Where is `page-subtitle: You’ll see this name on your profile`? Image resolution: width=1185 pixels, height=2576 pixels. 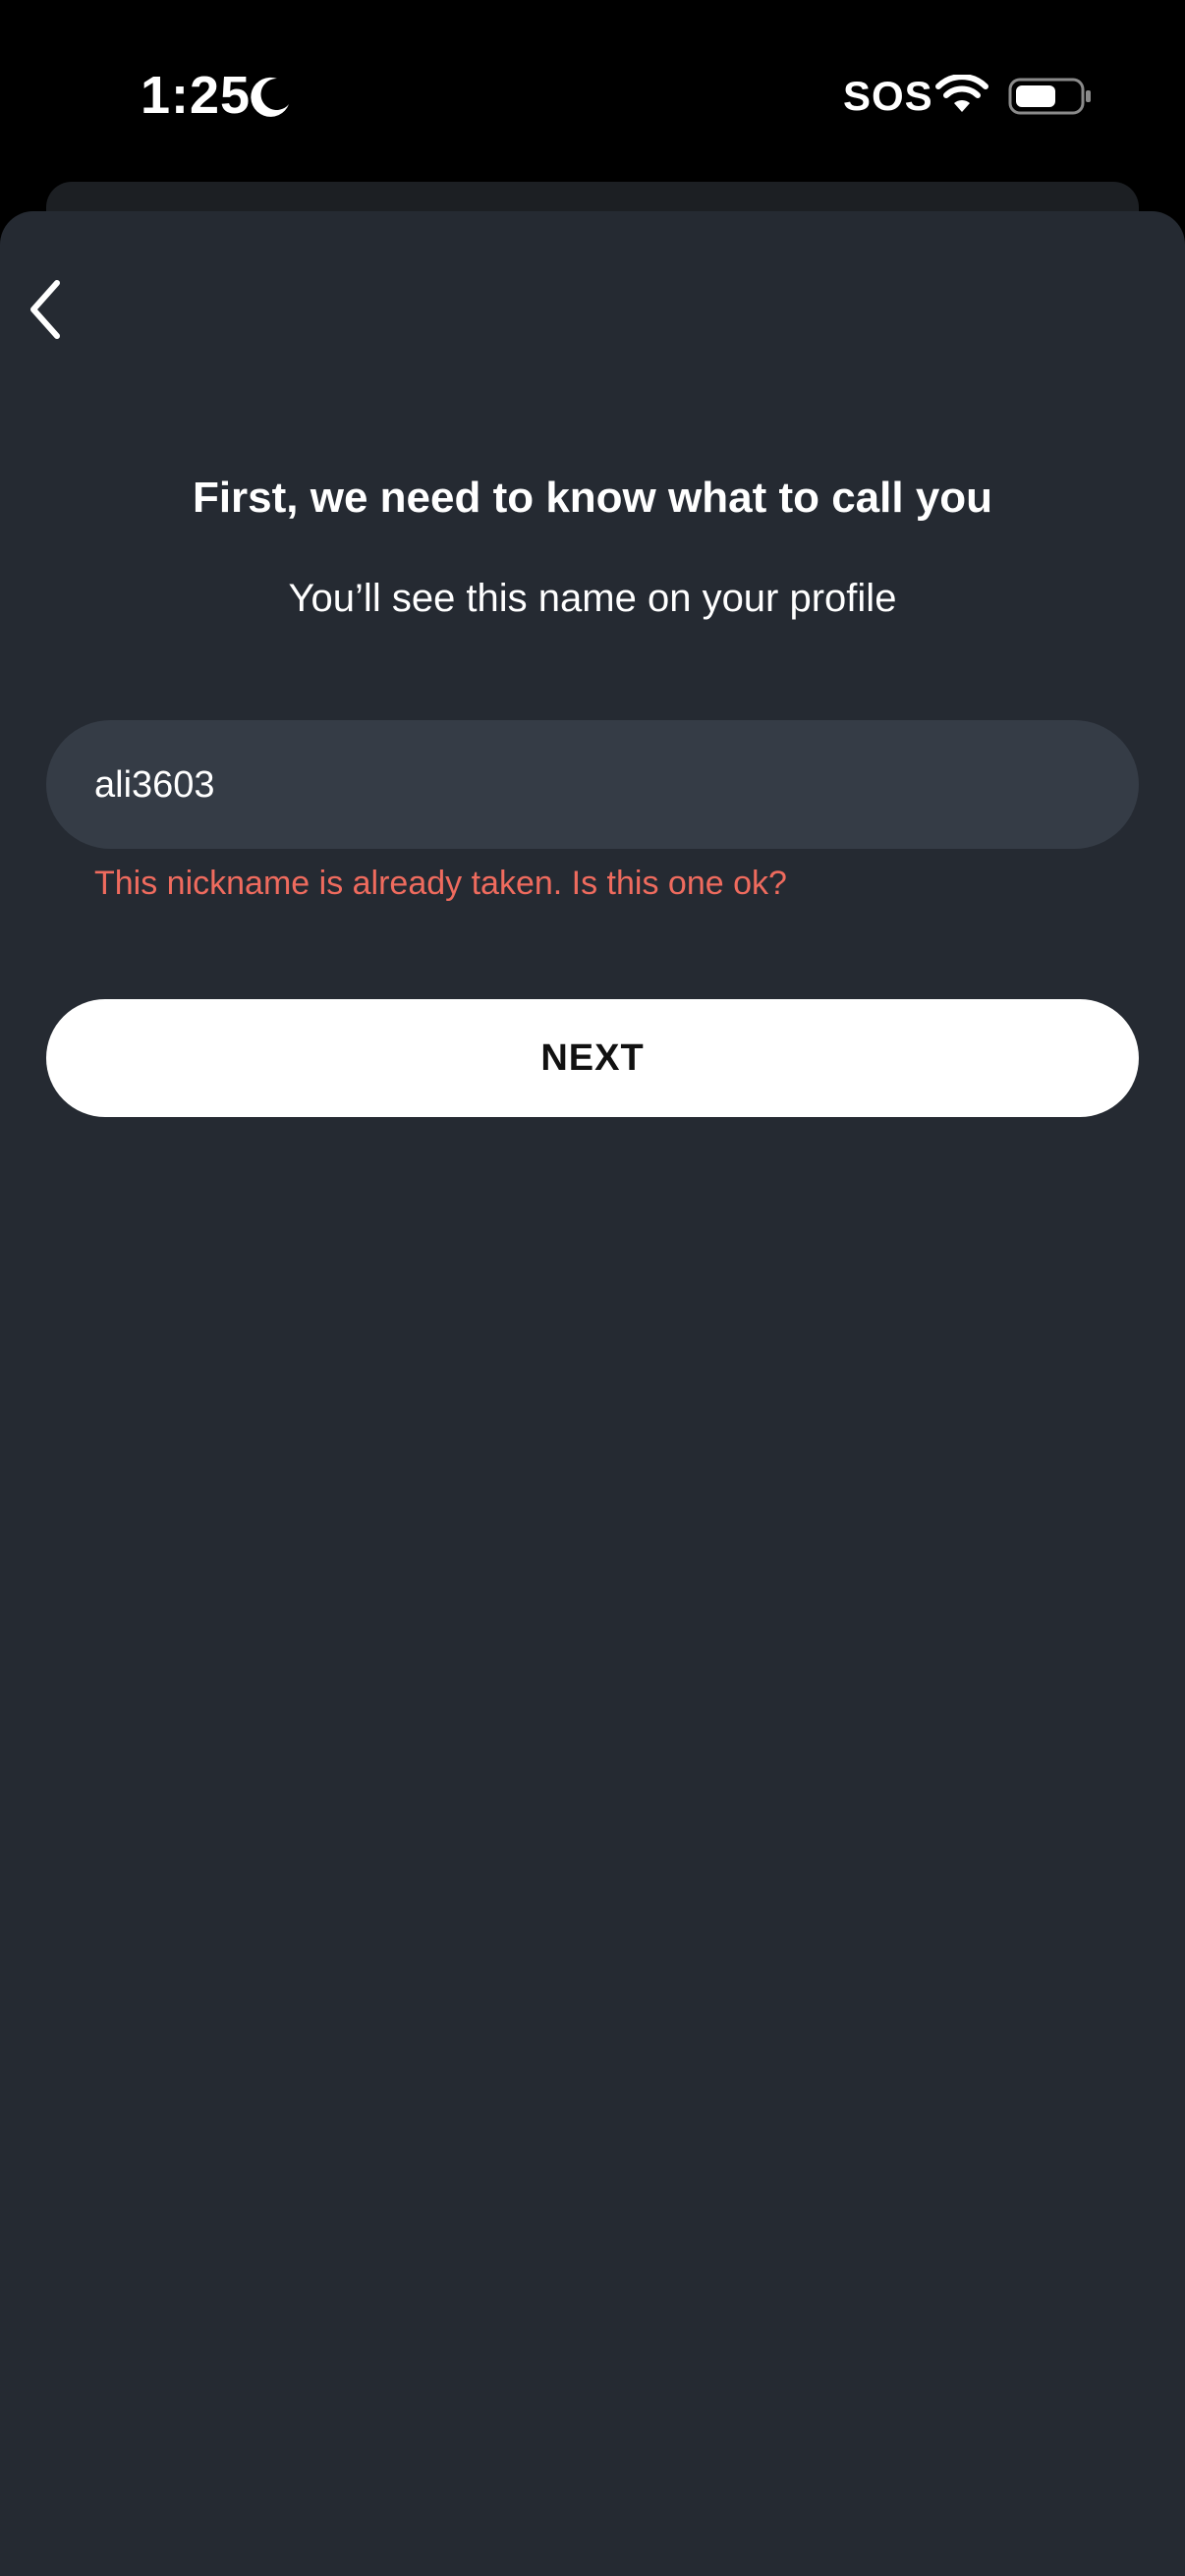
page-subtitle: You’ll see this name on your profile is located at coordinates (592, 598).